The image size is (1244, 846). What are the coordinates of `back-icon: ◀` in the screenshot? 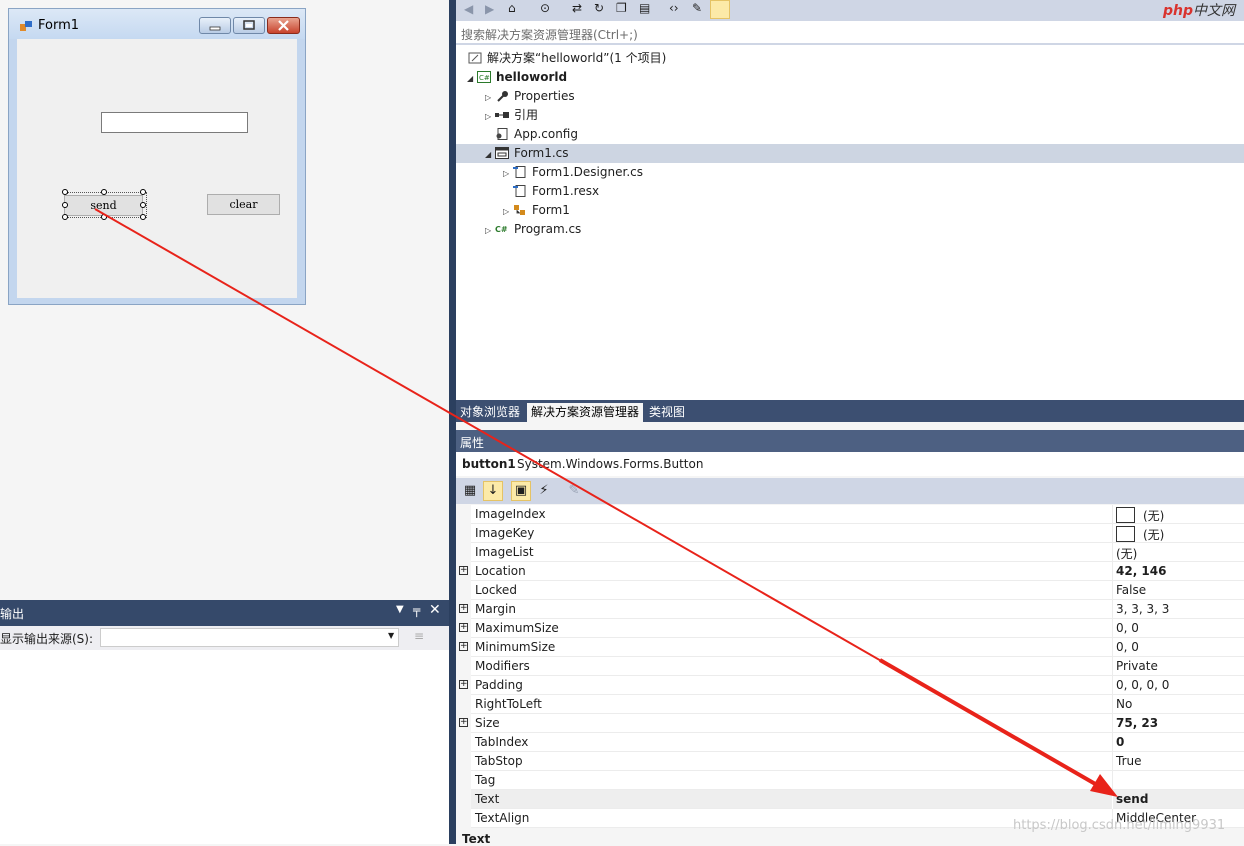 It's located at (468, 9).